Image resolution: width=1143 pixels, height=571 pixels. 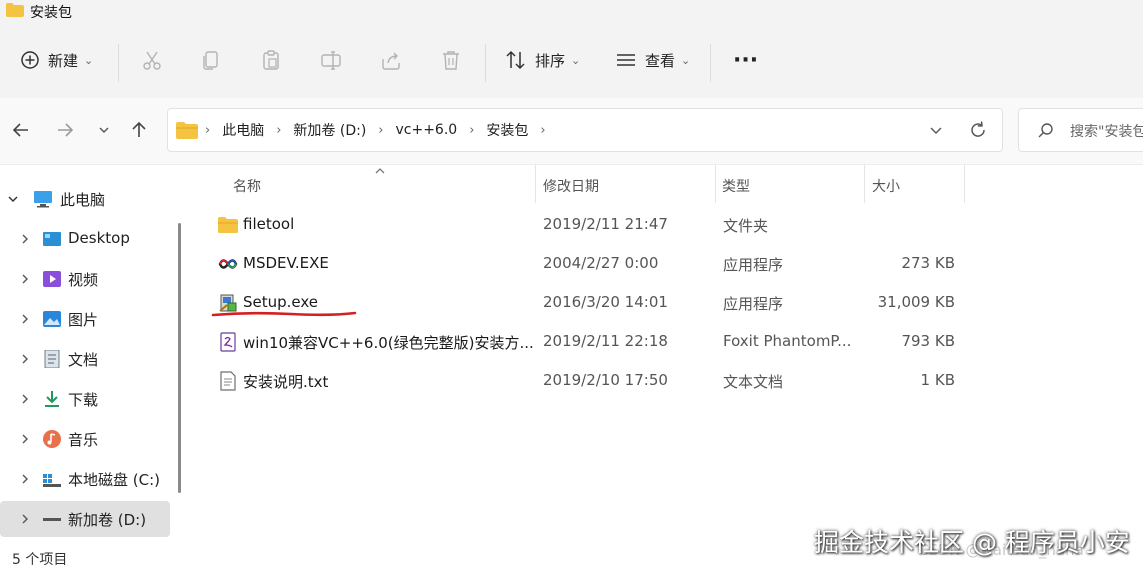 I want to click on view-button: 查看 ⌄, so click(x=652, y=60).